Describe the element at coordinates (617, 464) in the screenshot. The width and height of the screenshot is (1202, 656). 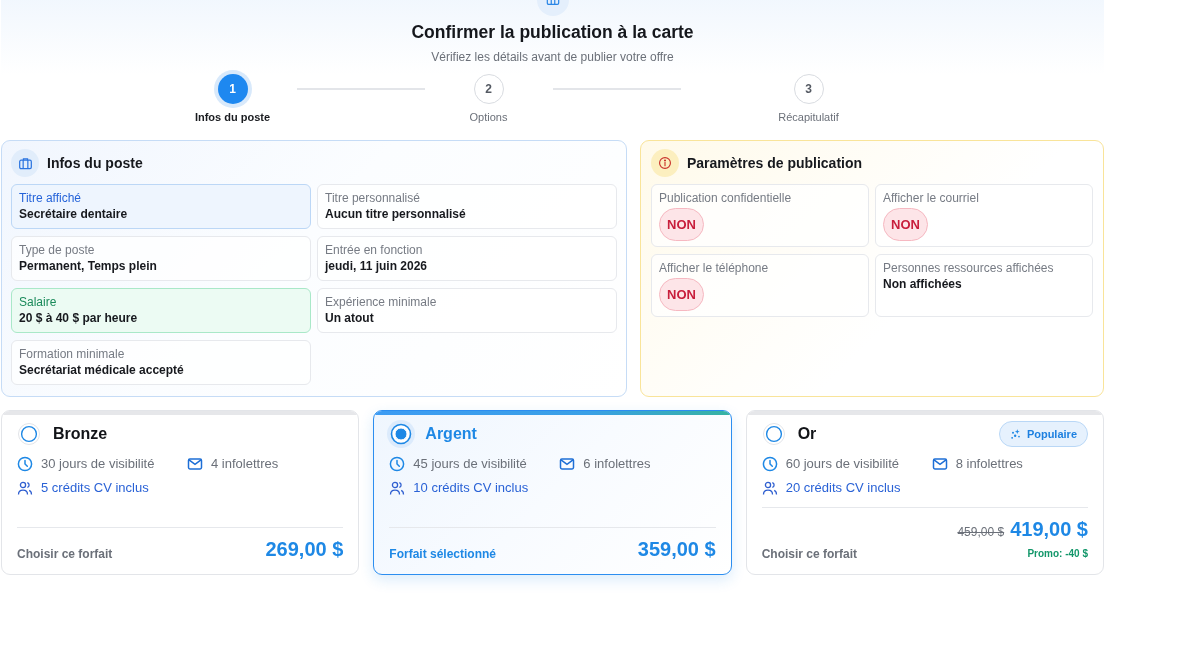
I see `feature-text: 6 infolettres` at that location.